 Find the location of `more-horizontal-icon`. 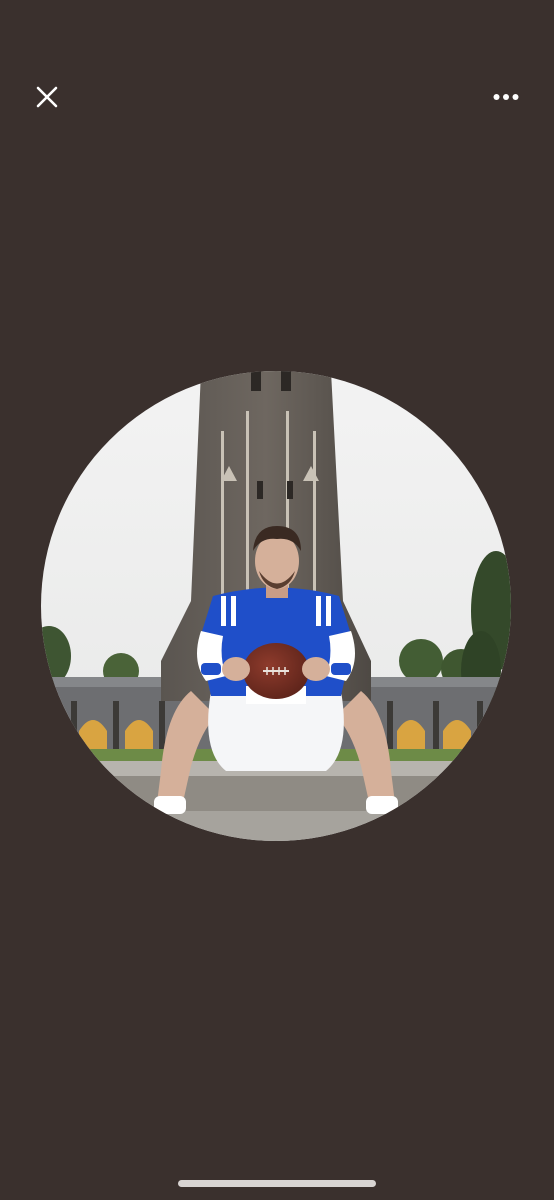

more-horizontal-icon is located at coordinates (506, 97).